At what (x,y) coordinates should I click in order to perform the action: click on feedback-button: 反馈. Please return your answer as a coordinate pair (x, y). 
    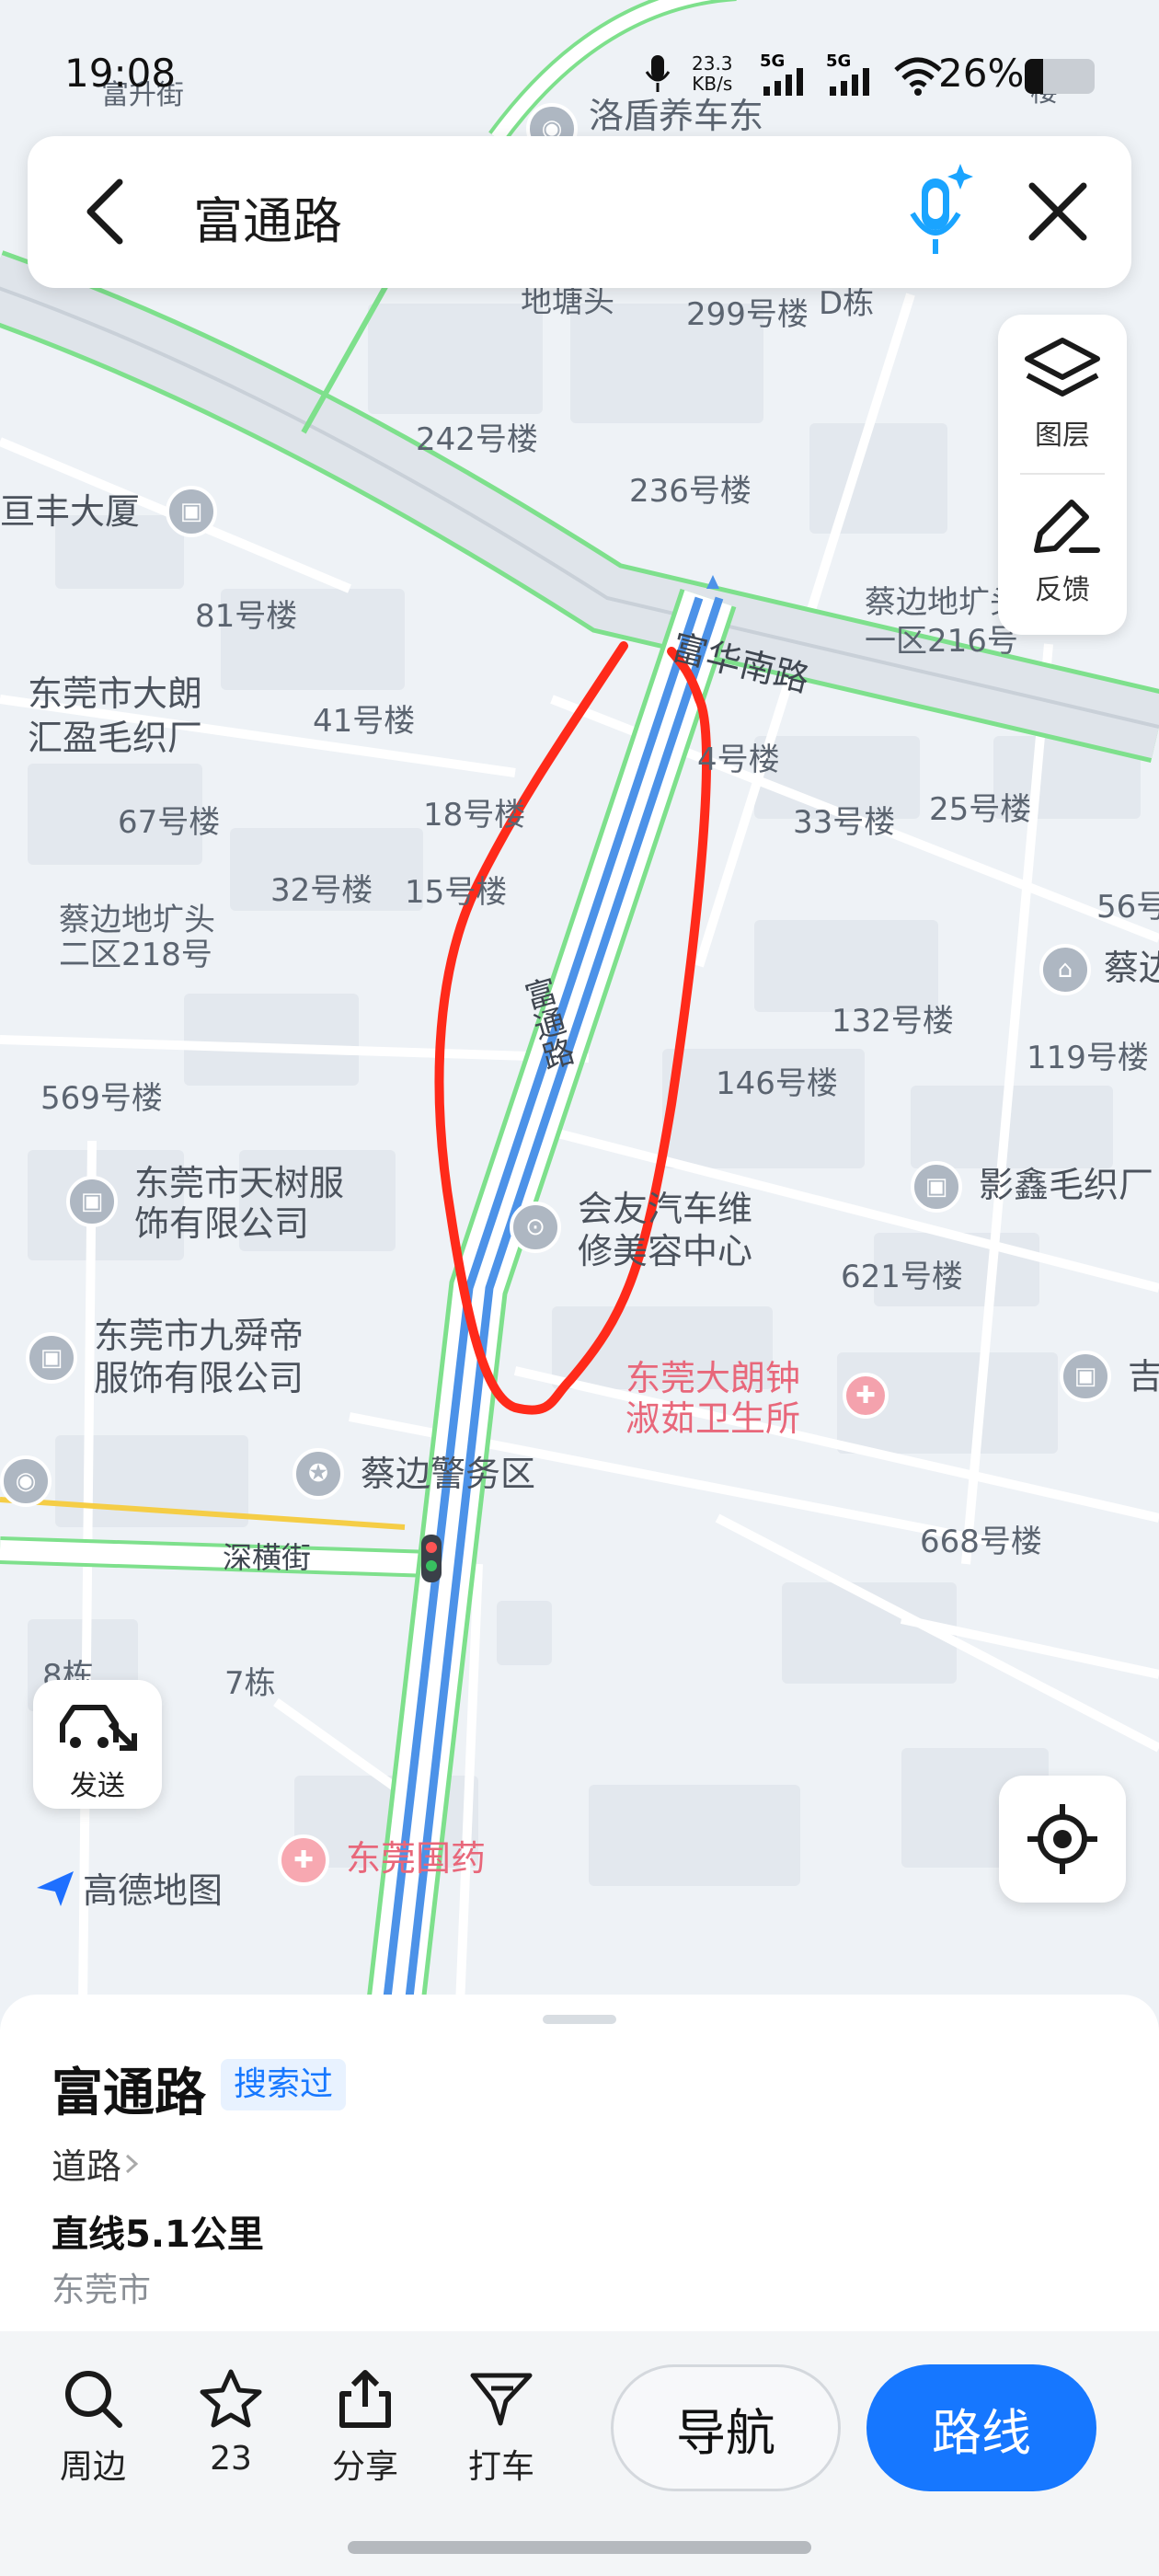
    Looking at the image, I should click on (1062, 548).